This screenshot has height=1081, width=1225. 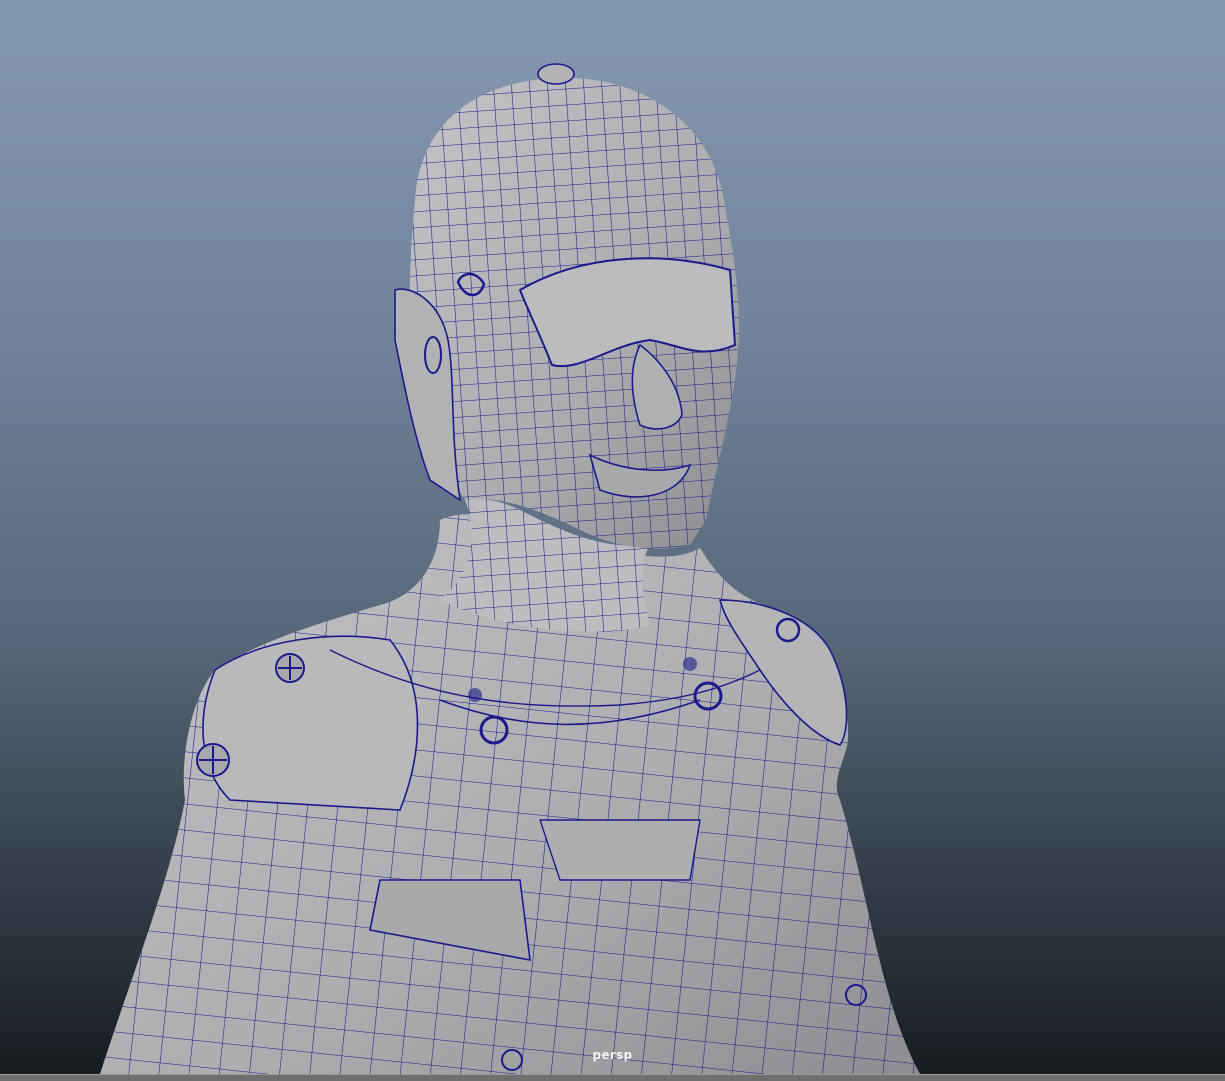 I want to click on head-mesh, so click(x=566, y=306).